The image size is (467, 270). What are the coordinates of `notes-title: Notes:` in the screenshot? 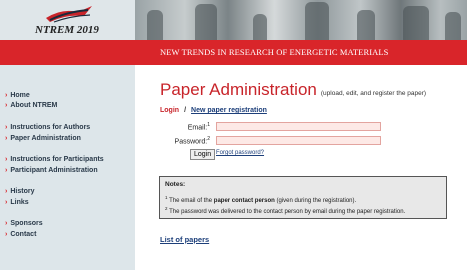 It's located at (175, 184).